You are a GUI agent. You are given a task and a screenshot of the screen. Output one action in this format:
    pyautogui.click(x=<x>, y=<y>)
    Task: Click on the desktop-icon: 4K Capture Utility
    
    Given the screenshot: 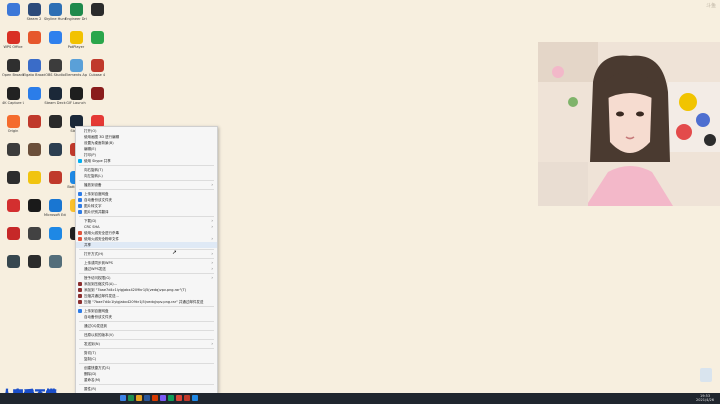 What is the action you would take?
    pyautogui.click(x=13, y=100)
    